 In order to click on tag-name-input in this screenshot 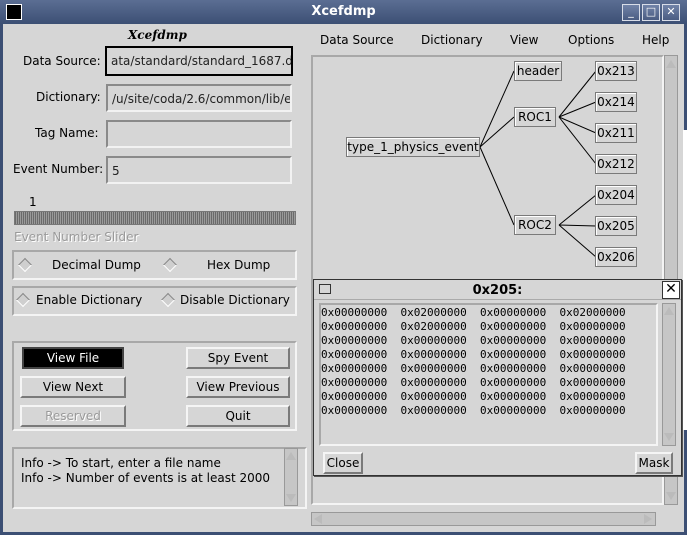, I will do `click(199, 134)`.